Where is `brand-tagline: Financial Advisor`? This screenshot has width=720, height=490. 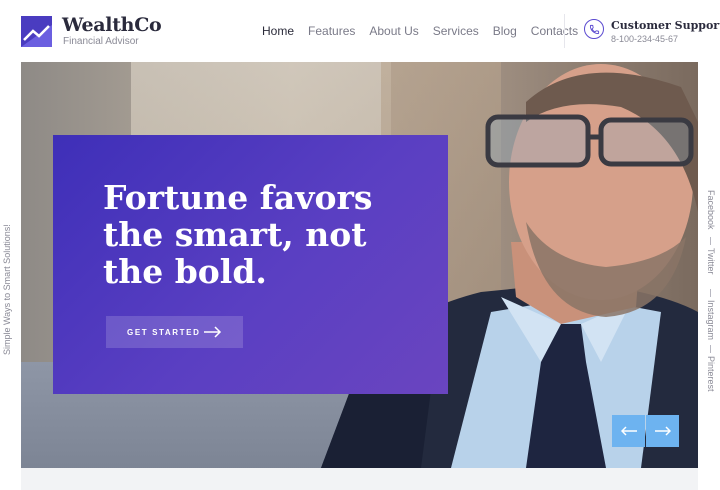 brand-tagline: Financial Advisor is located at coordinates (101, 41).